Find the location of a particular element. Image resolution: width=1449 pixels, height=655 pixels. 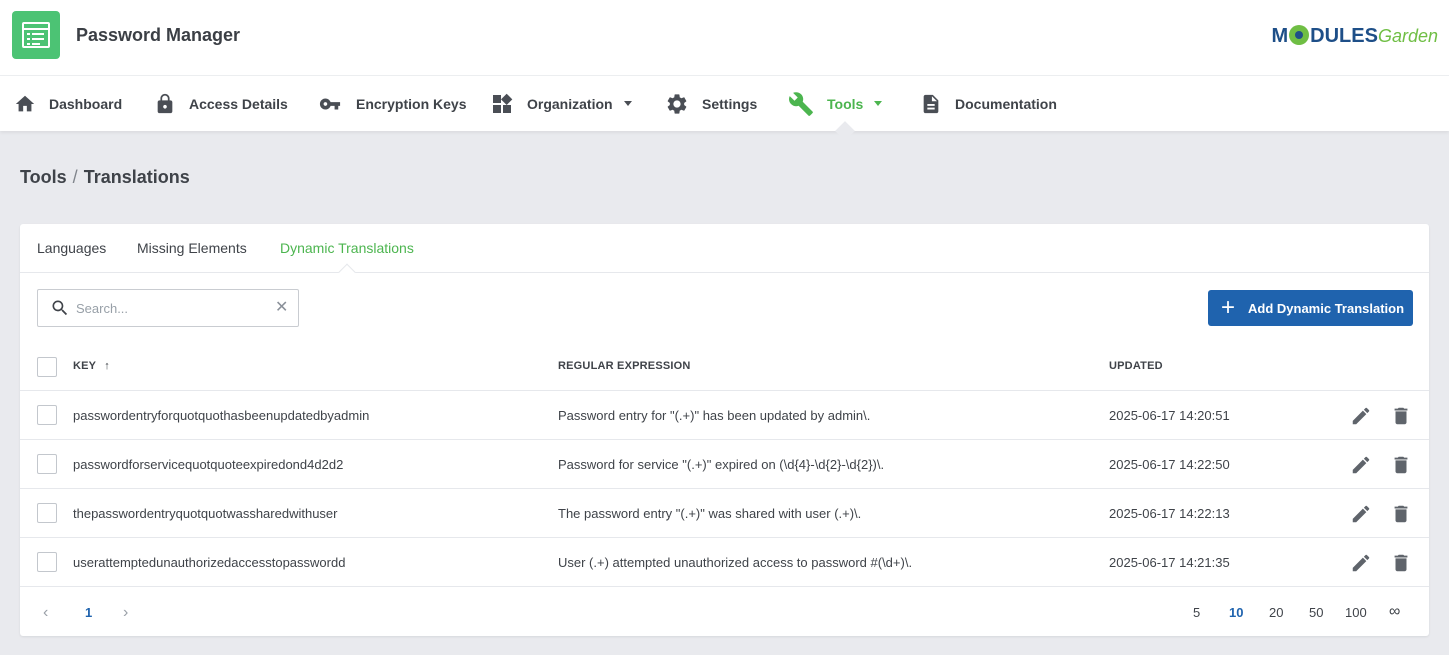

brand-logo: M DULESGarden is located at coordinates (1354, 36).